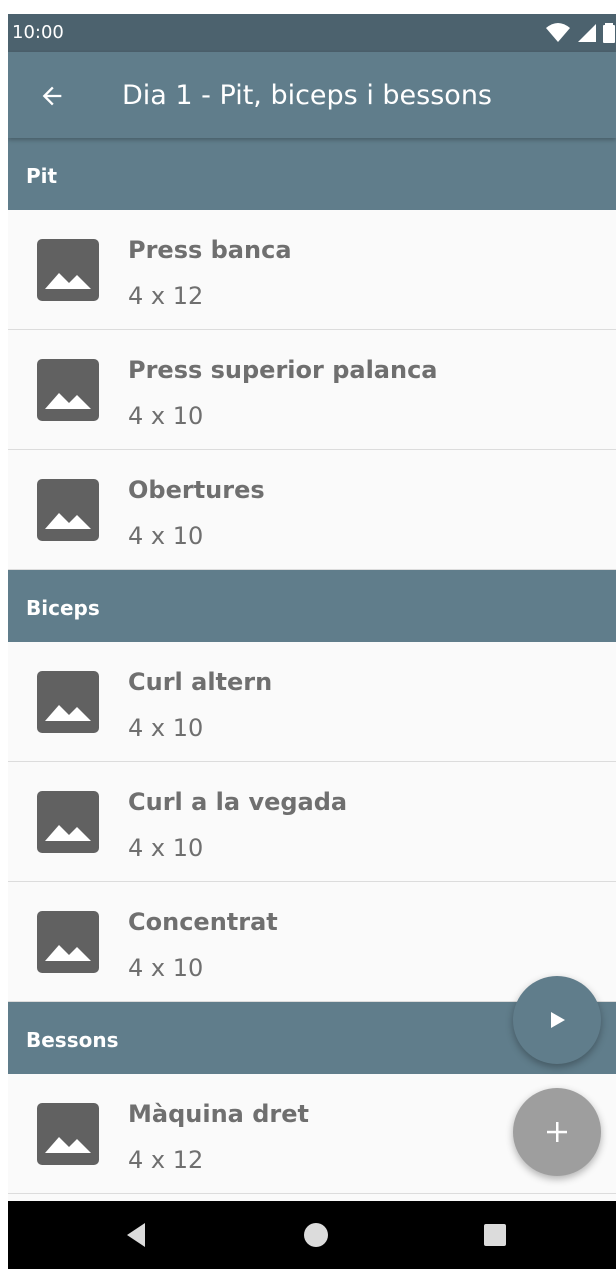 The width and height of the screenshot is (616, 1269). Describe the element at coordinates (312, 702) in the screenshot. I see `list-item: Curl altern 4 x 10` at that location.